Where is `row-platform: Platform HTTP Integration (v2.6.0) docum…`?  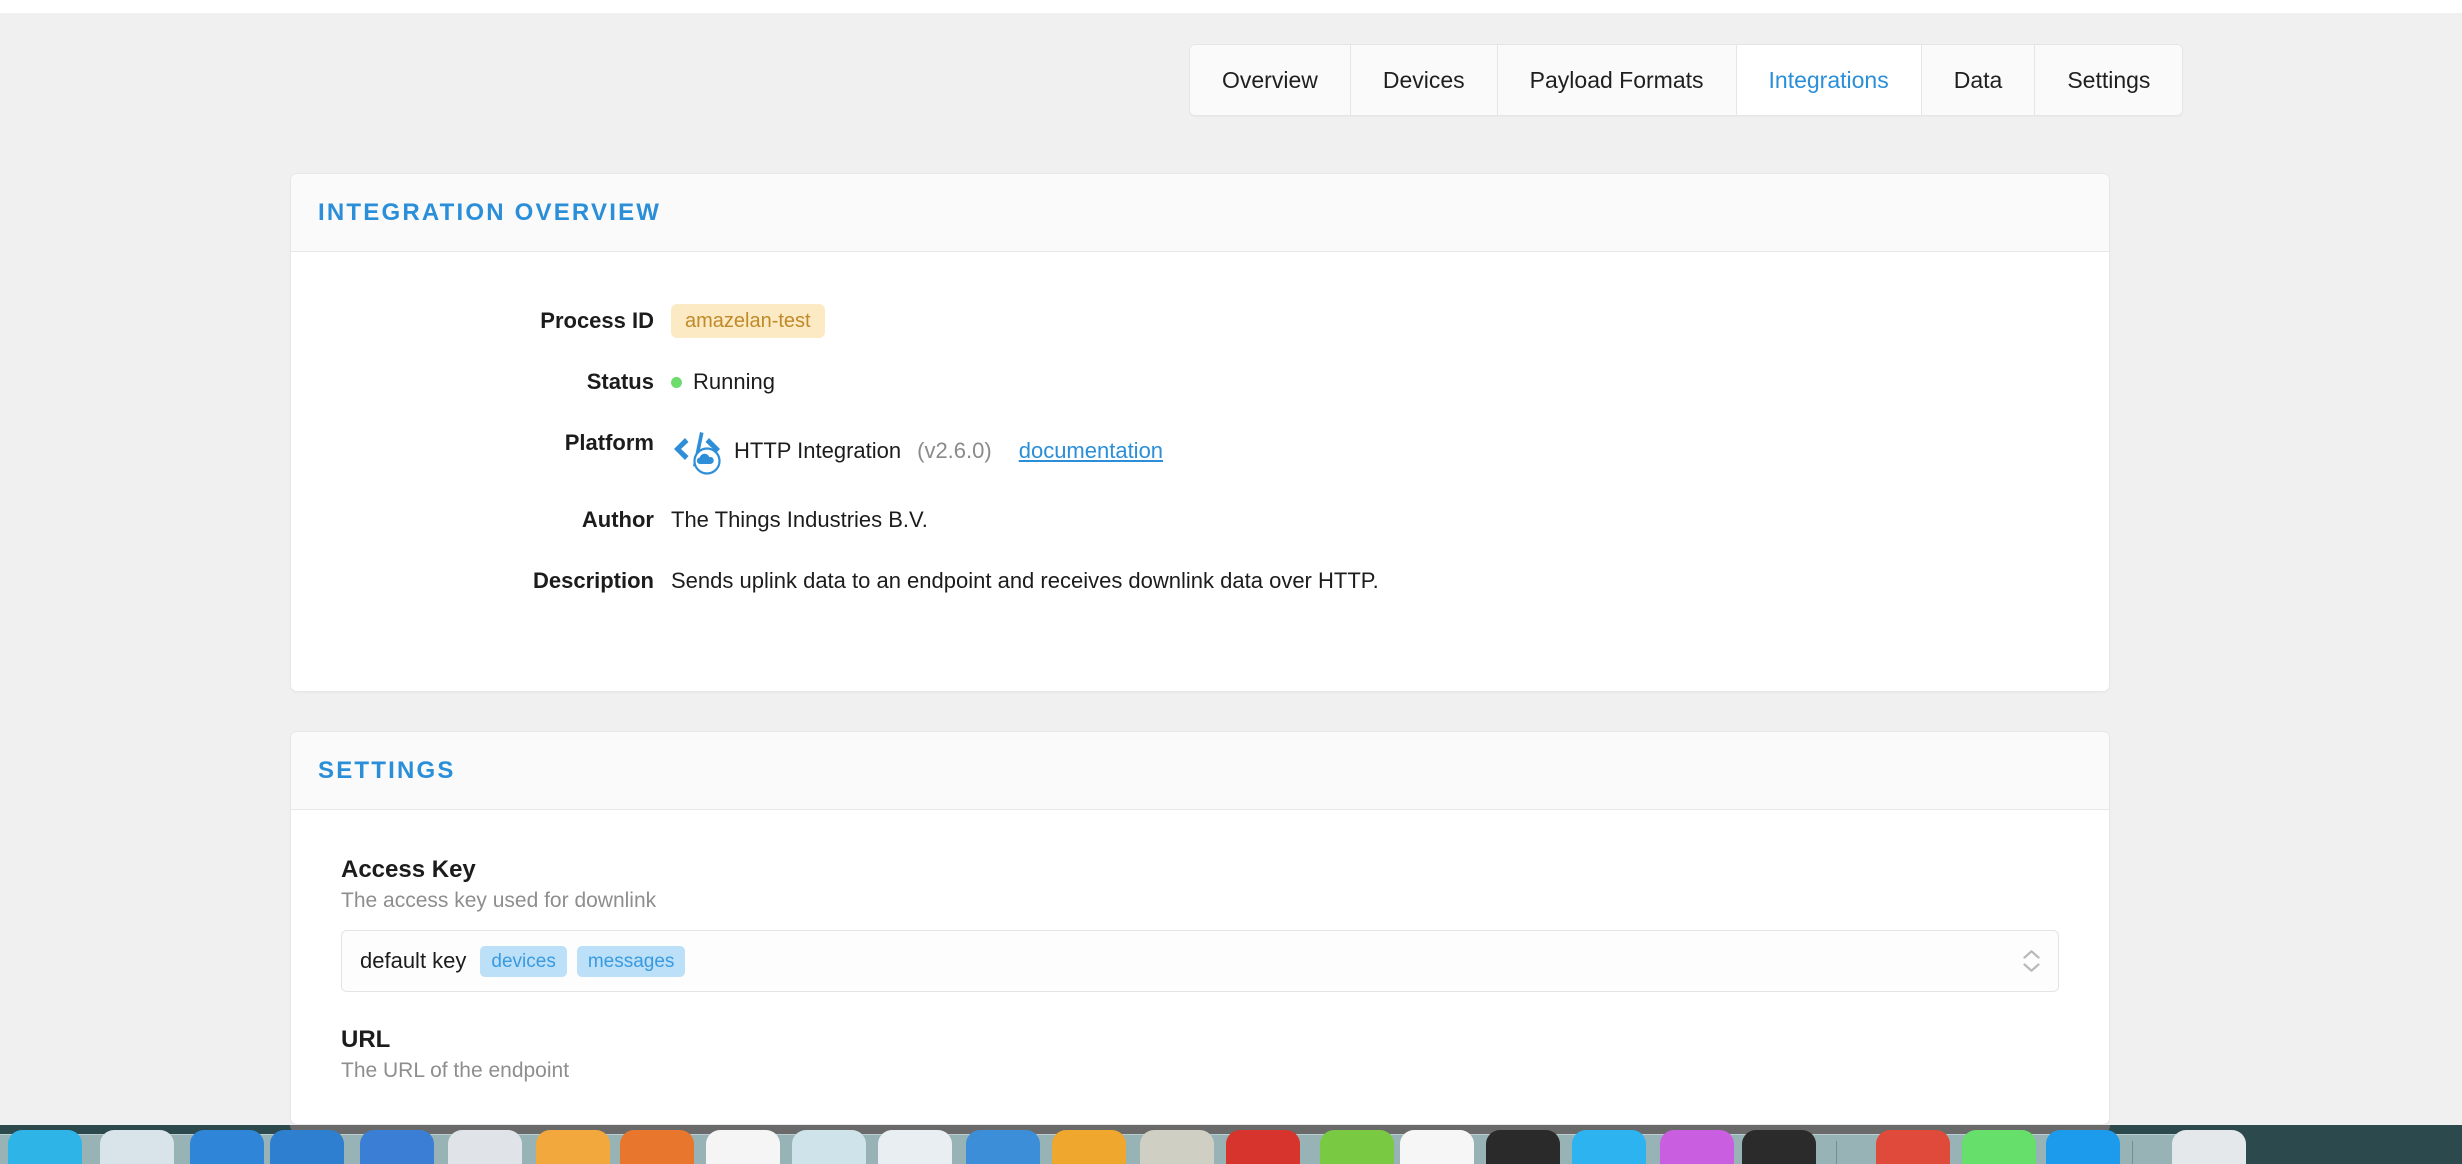
row-platform: Platform HTTP Integration (v2.6.0) docum… is located at coordinates (1200, 451).